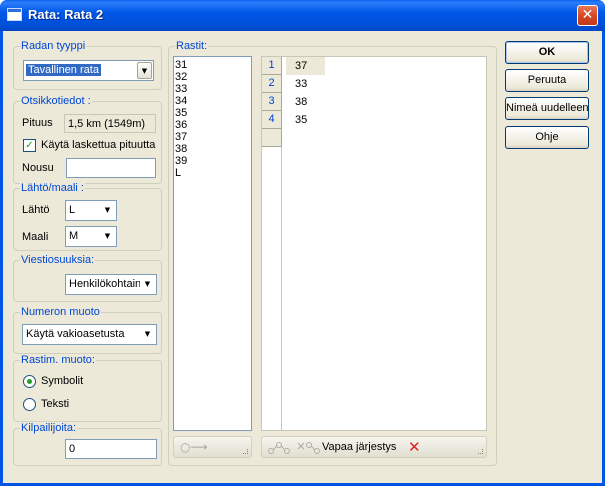  Describe the element at coordinates (547, 80) in the screenshot. I see `cancel-button: Peruuta` at that location.